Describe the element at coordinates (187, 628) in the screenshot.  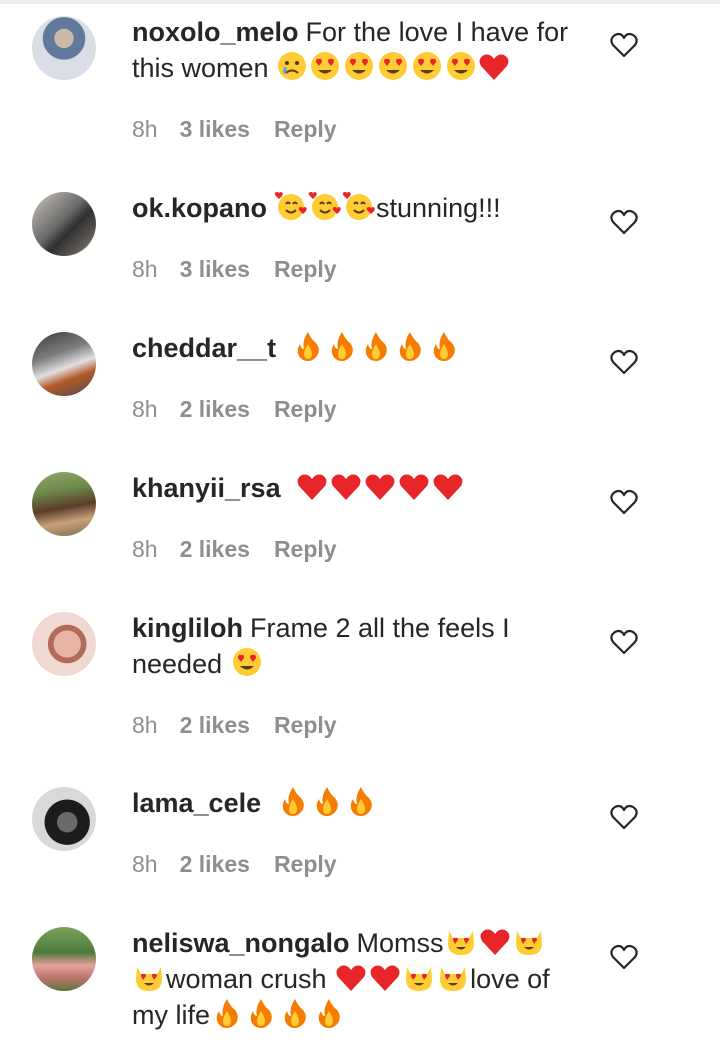
I see `username: kingliloh` at that location.